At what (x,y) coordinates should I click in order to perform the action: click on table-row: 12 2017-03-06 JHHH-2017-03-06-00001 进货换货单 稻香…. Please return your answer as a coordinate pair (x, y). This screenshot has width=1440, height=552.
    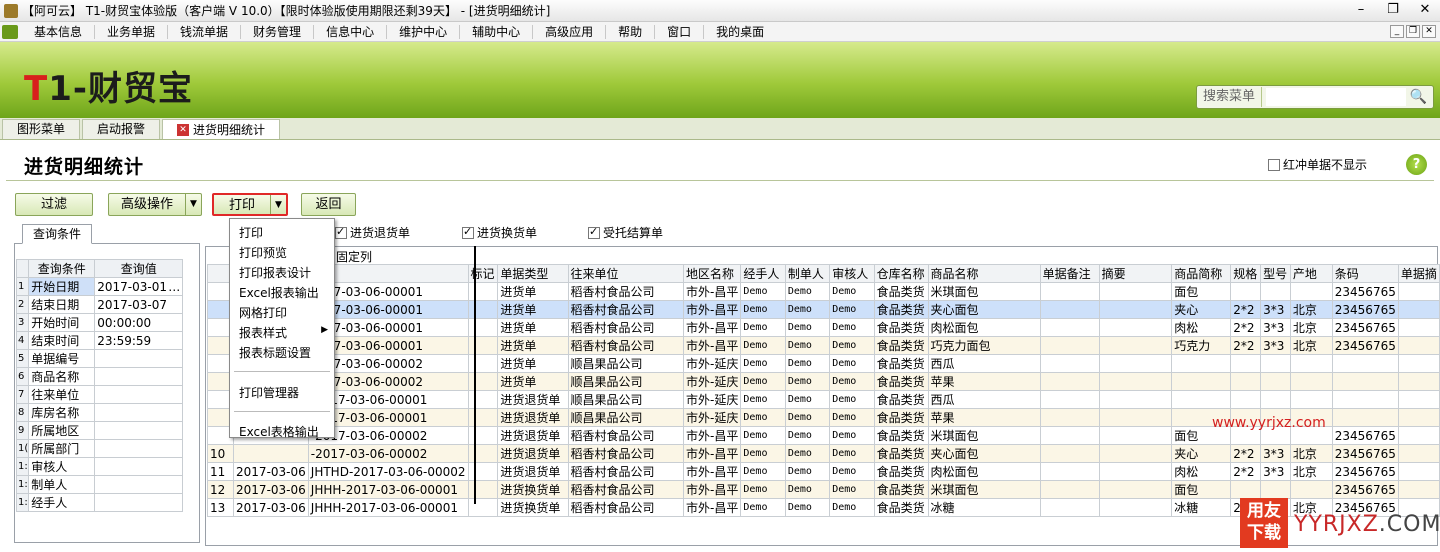
    Looking at the image, I should click on (823, 489).